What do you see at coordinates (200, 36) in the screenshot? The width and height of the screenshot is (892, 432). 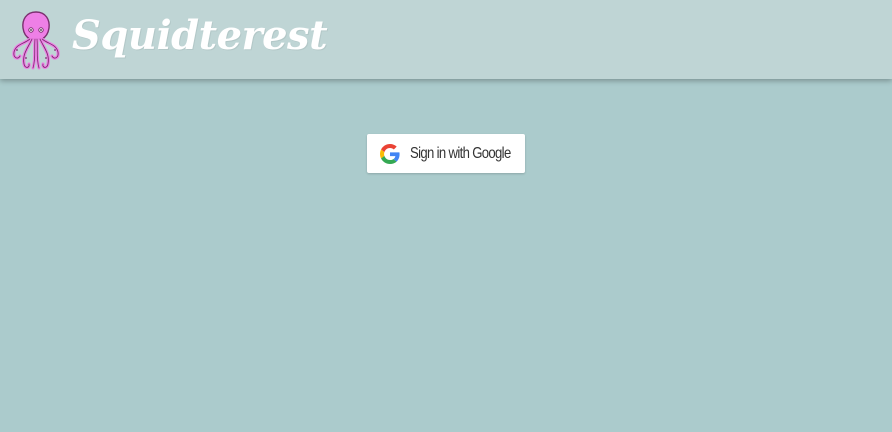 I see `brand-name: Squidterest` at bounding box center [200, 36].